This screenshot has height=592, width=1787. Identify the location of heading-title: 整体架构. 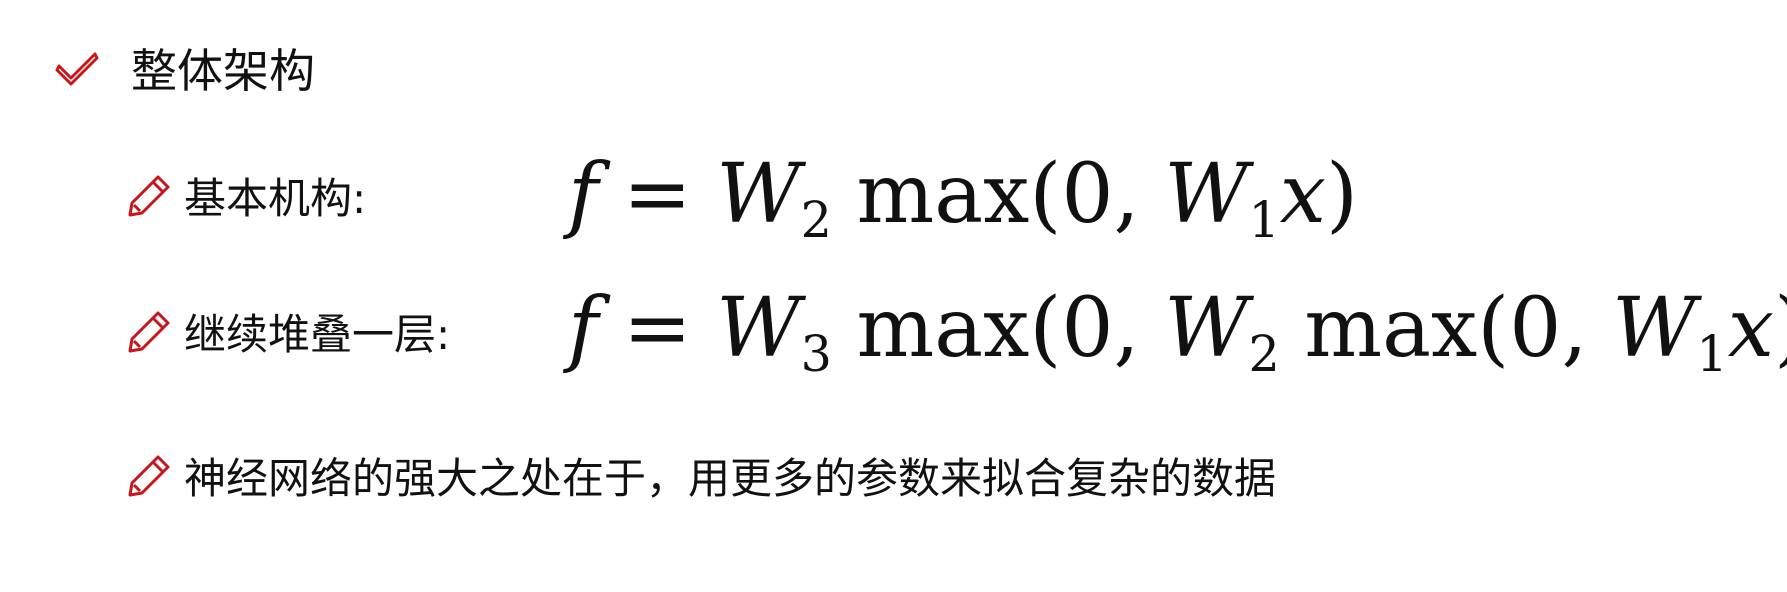
(223, 71).